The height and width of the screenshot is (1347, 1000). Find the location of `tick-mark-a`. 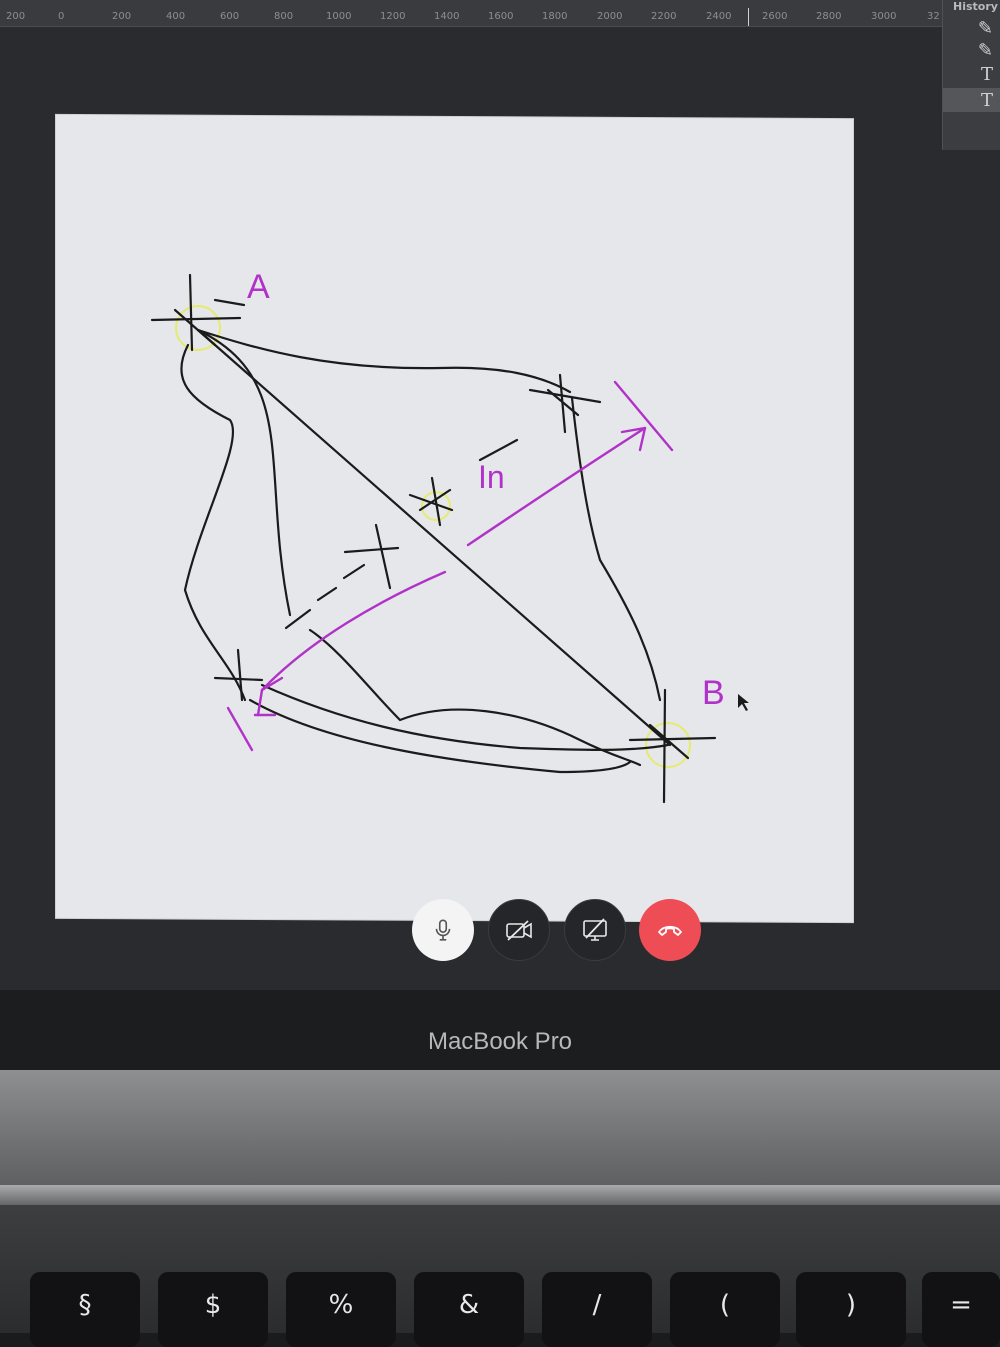

tick-mark-a is located at coordinates (240, 729).